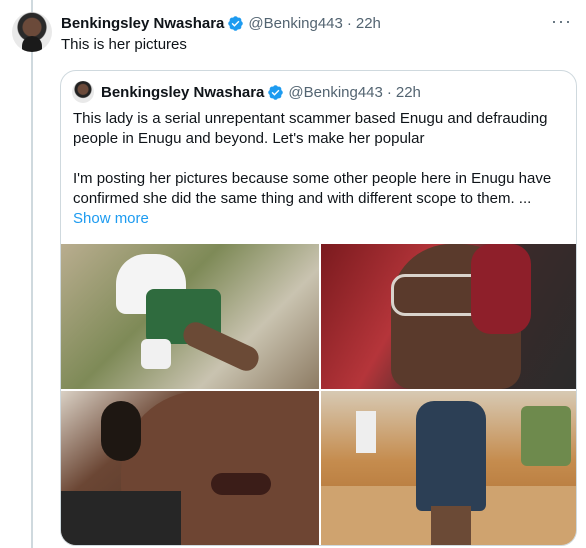  I want to click on tweet-time: 22h, so click(368, 23).